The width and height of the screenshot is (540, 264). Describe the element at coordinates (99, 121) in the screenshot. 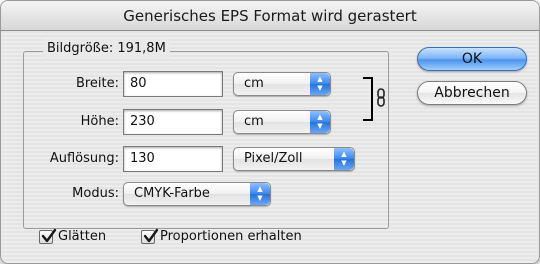

I see `height-label: Höhe:` at that location.